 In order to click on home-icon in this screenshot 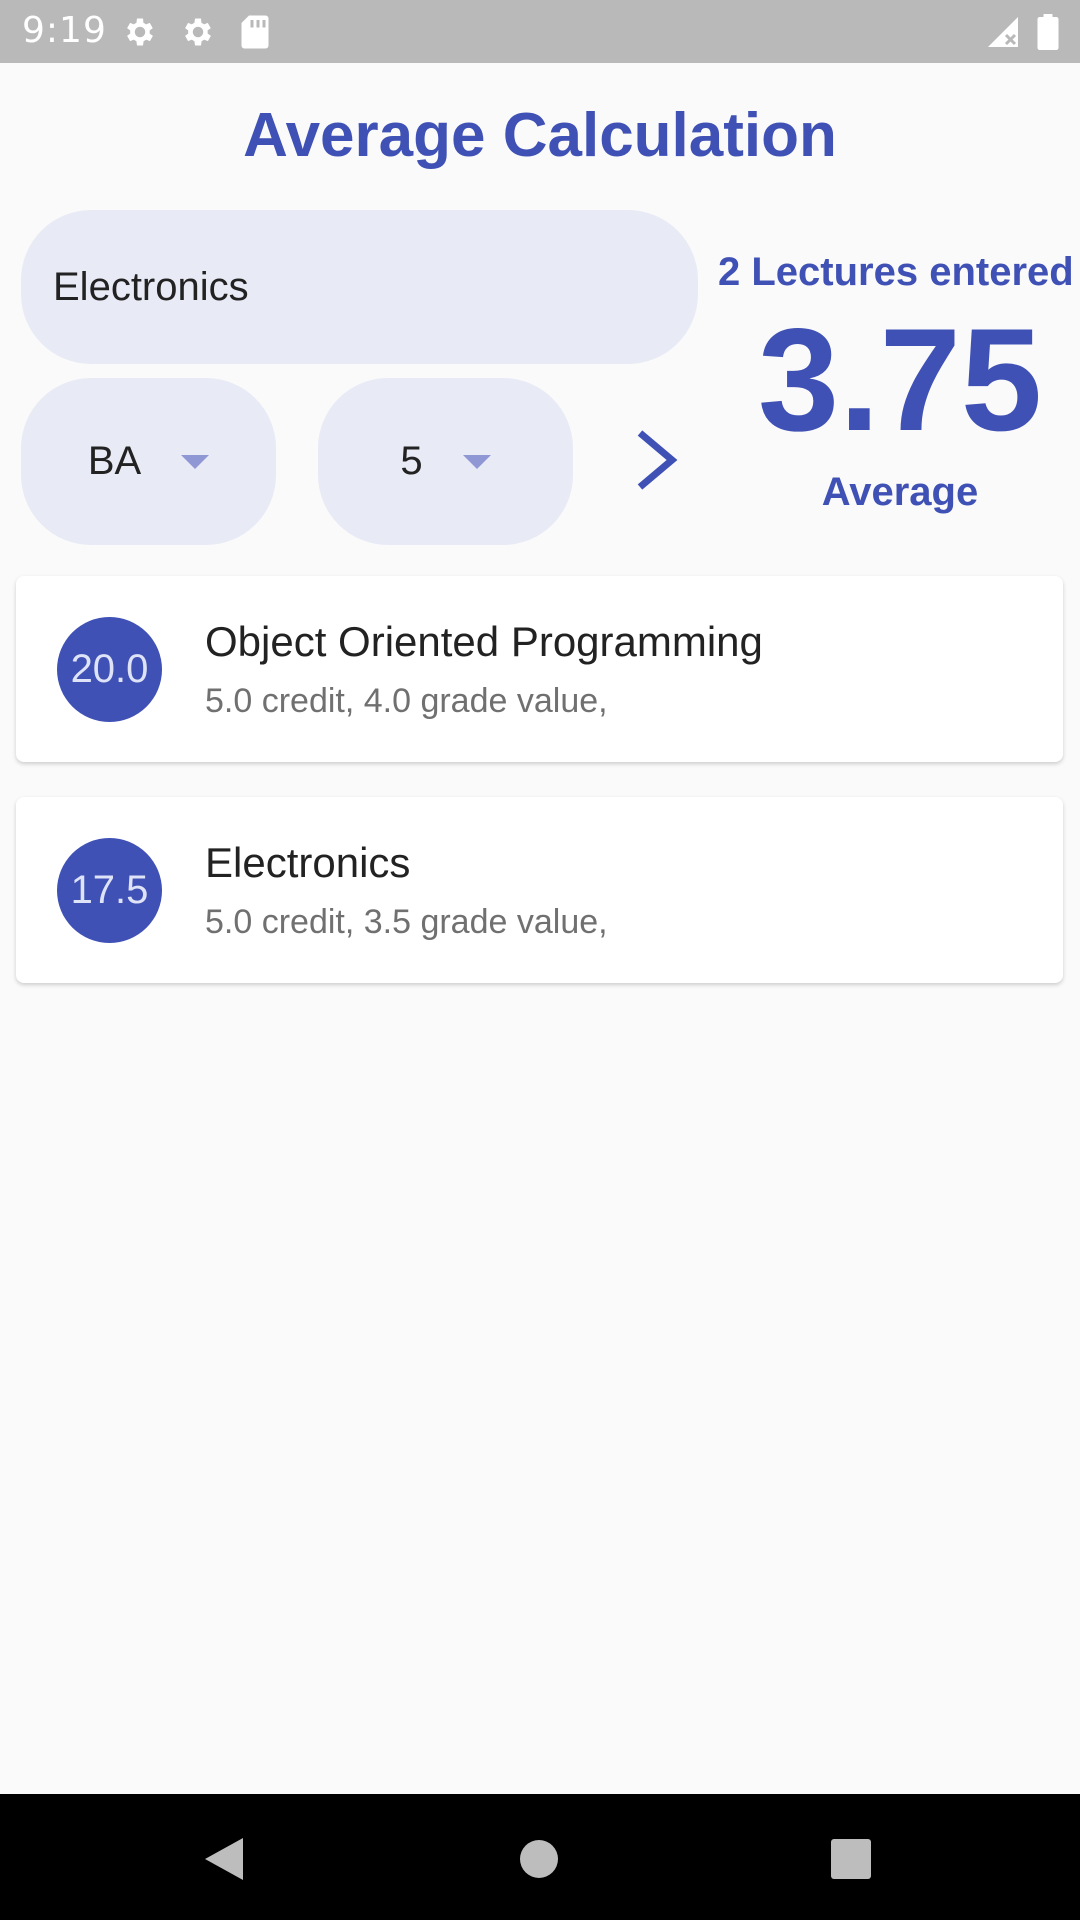, I will do `click(539, 1859)`.